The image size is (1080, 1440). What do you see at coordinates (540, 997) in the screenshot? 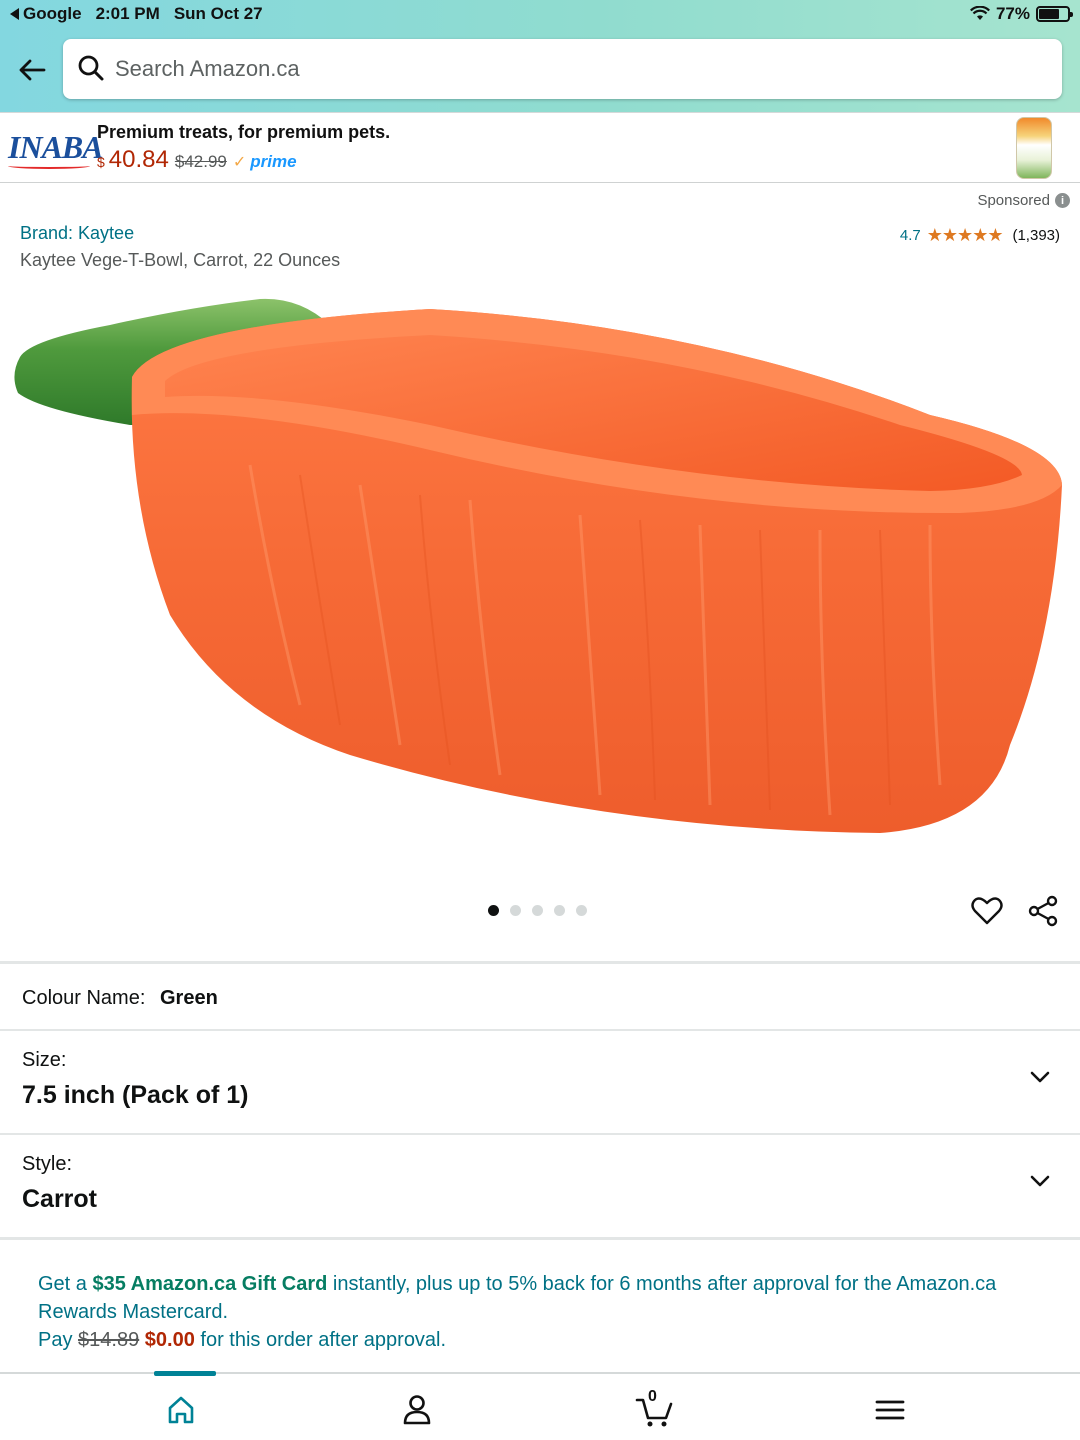
I see `colour-row: Colour Name: Green` at bounding box center [540, 997].